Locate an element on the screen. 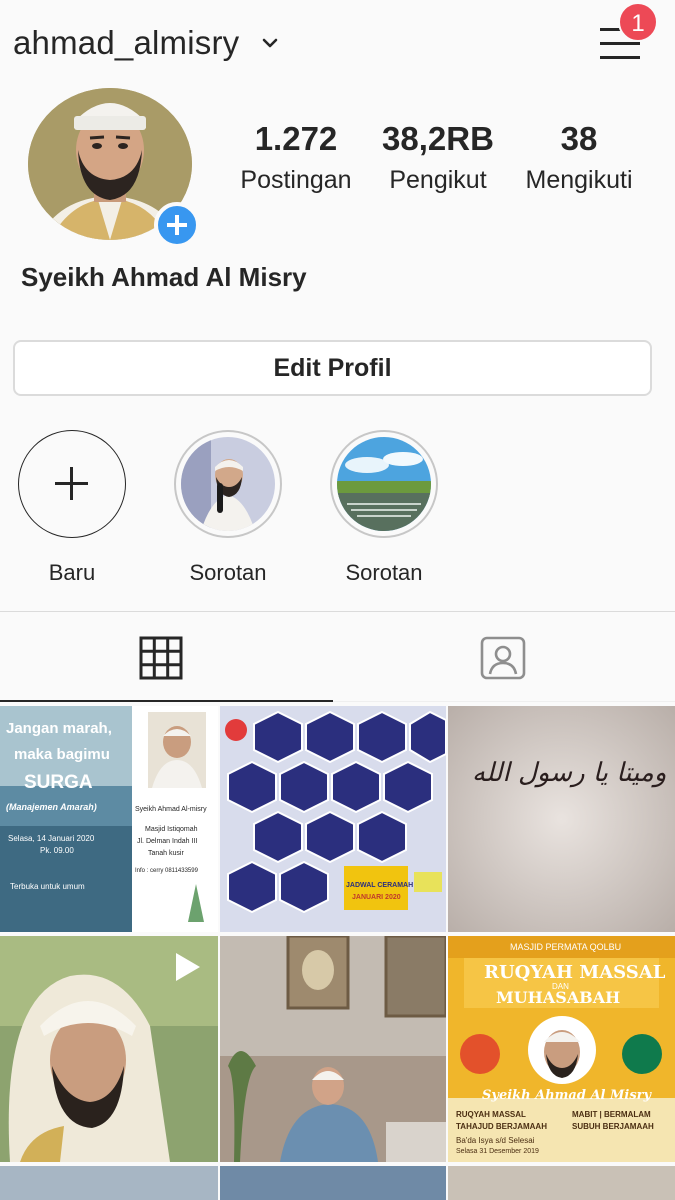 Image resolution: width=675 pixels, height=1200 pixels. chevron-down-icon is located at coordinates (270, 43).